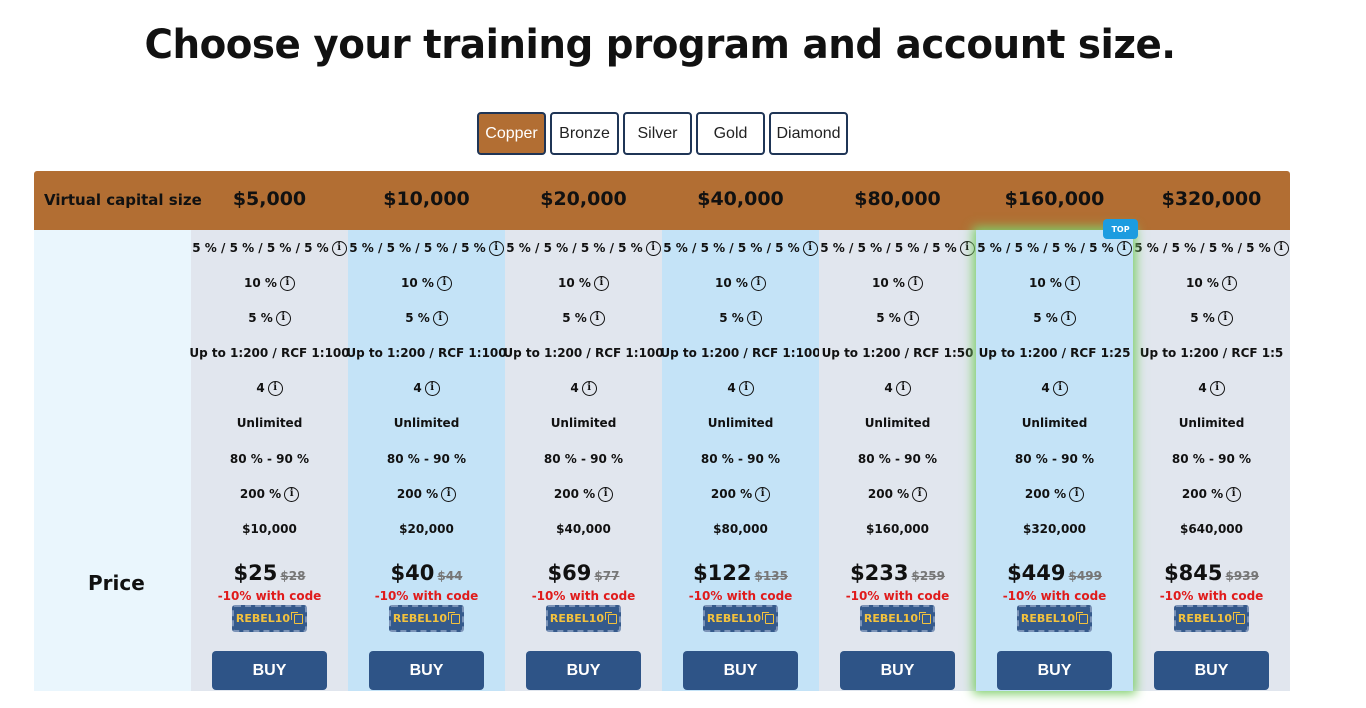 The image size is (1366, 708). Describe the element at coordinates (269, 353) in the screenshot. I see `cell-value: Up to 1:200 / RCF 1:100` at that location.